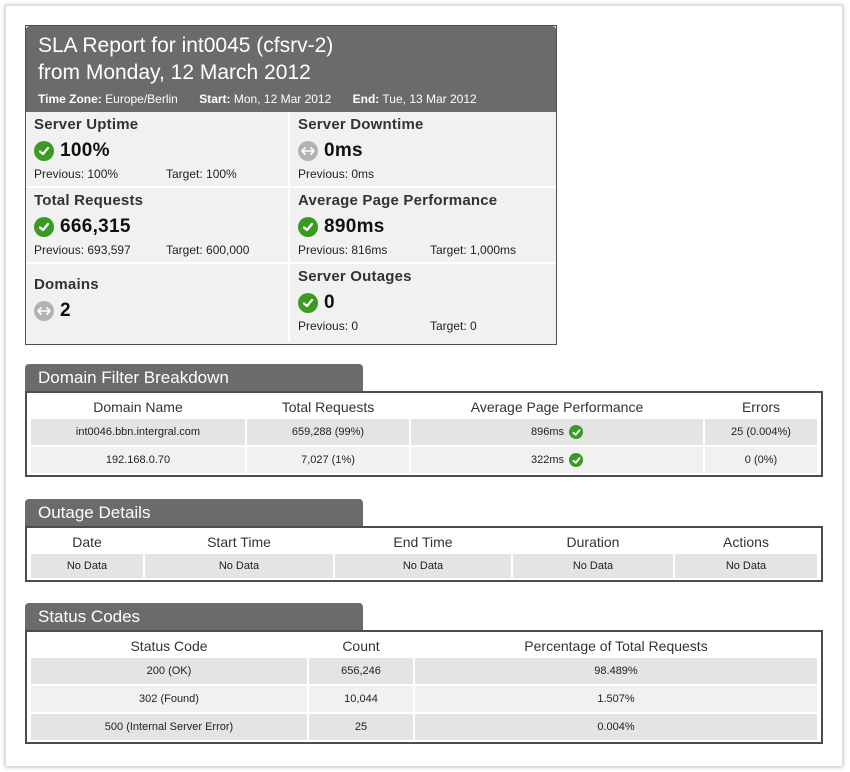 This screenshot has height=772, width=850. What do you see at coordinates (593, 542) in the screenshot?
I see `column-header: Duration` at bounding box center [593, 542].